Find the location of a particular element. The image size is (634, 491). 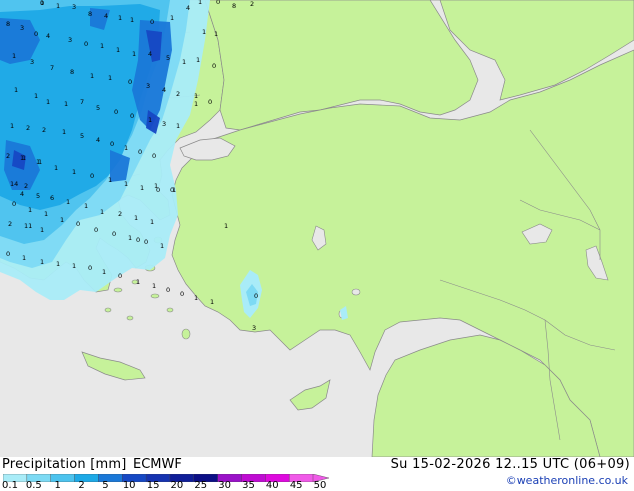

map-title: Precipitation [mm] is located at coordinates (64, 464).